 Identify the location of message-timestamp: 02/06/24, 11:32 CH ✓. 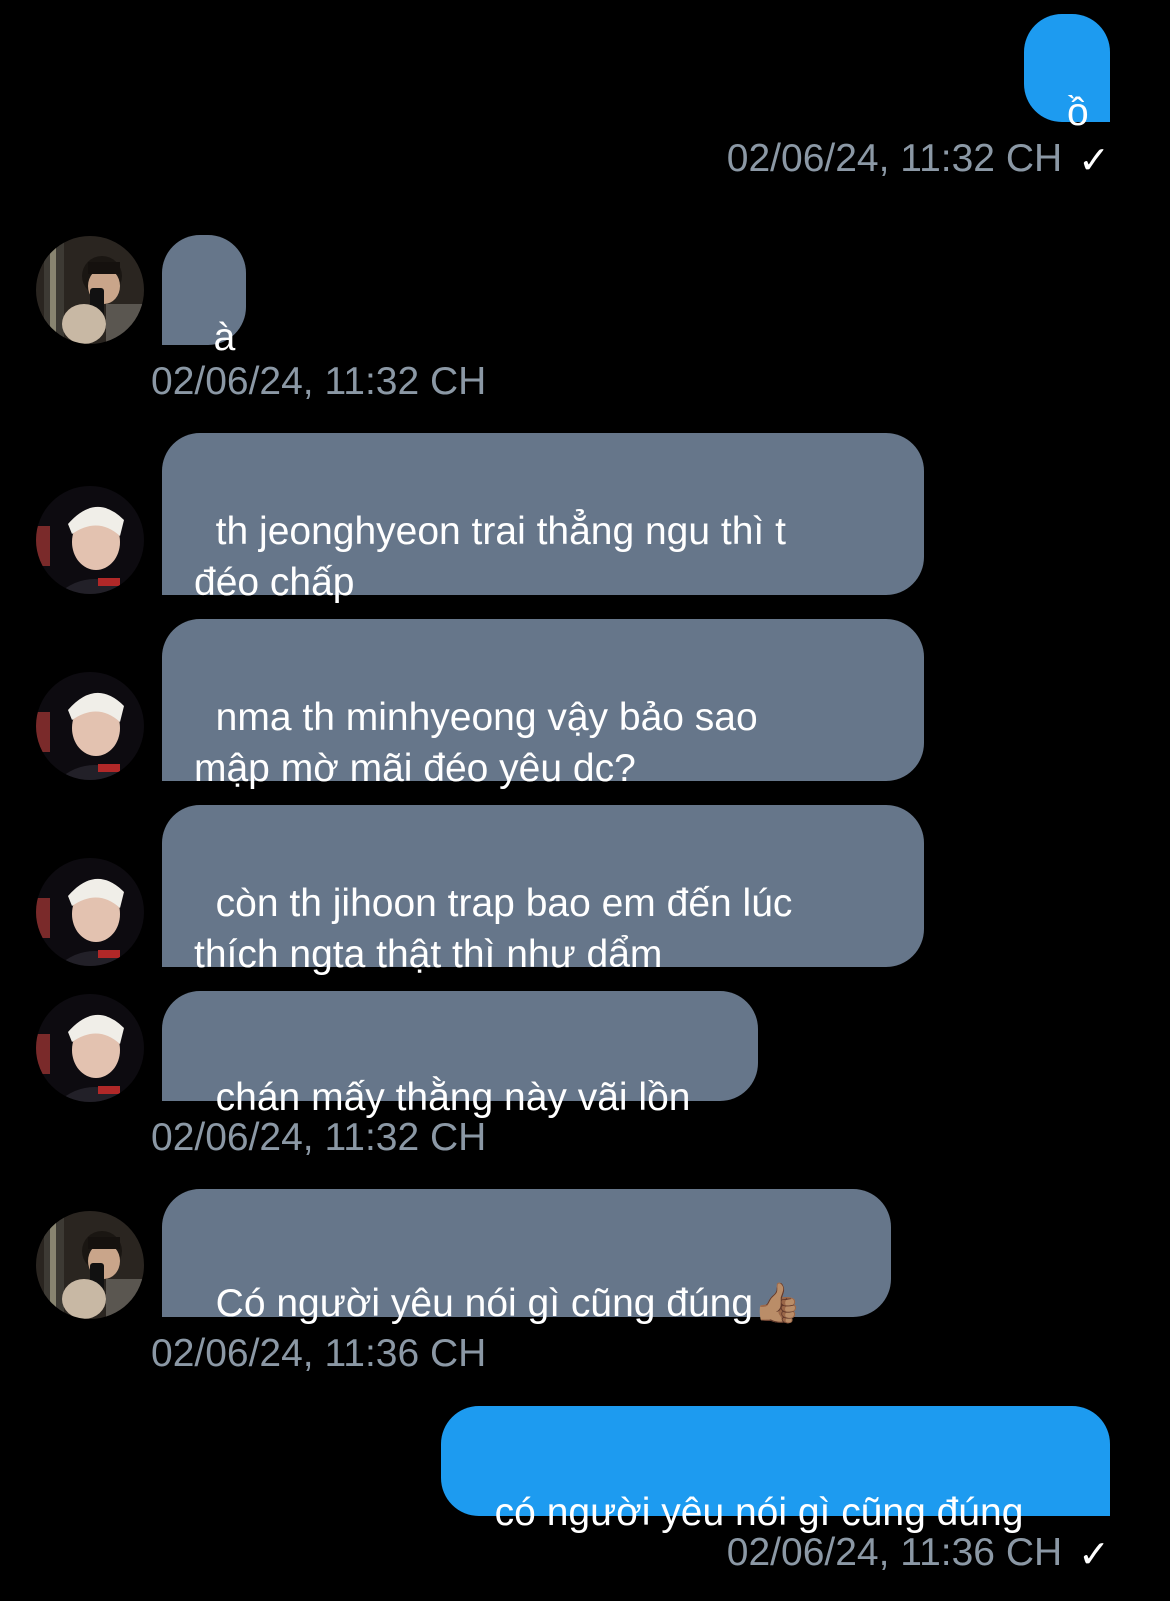
(918, 160).